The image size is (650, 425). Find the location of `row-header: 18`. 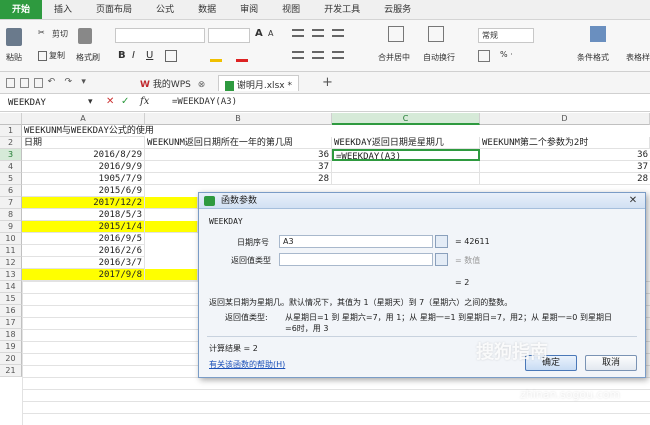

row-header: 18 is located at coordinates (11, 335).